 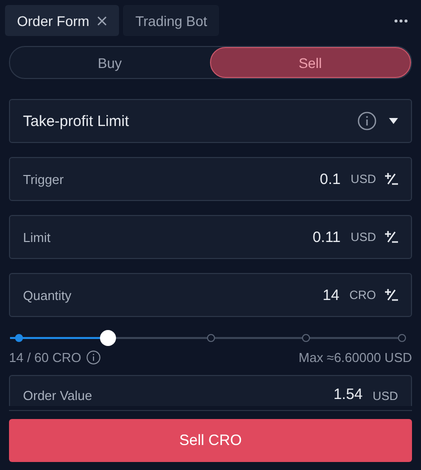 What do you see at coordinates (62, 20) in the screenshot?
I see `tab: Order Form` at bounding box center [62, 20].